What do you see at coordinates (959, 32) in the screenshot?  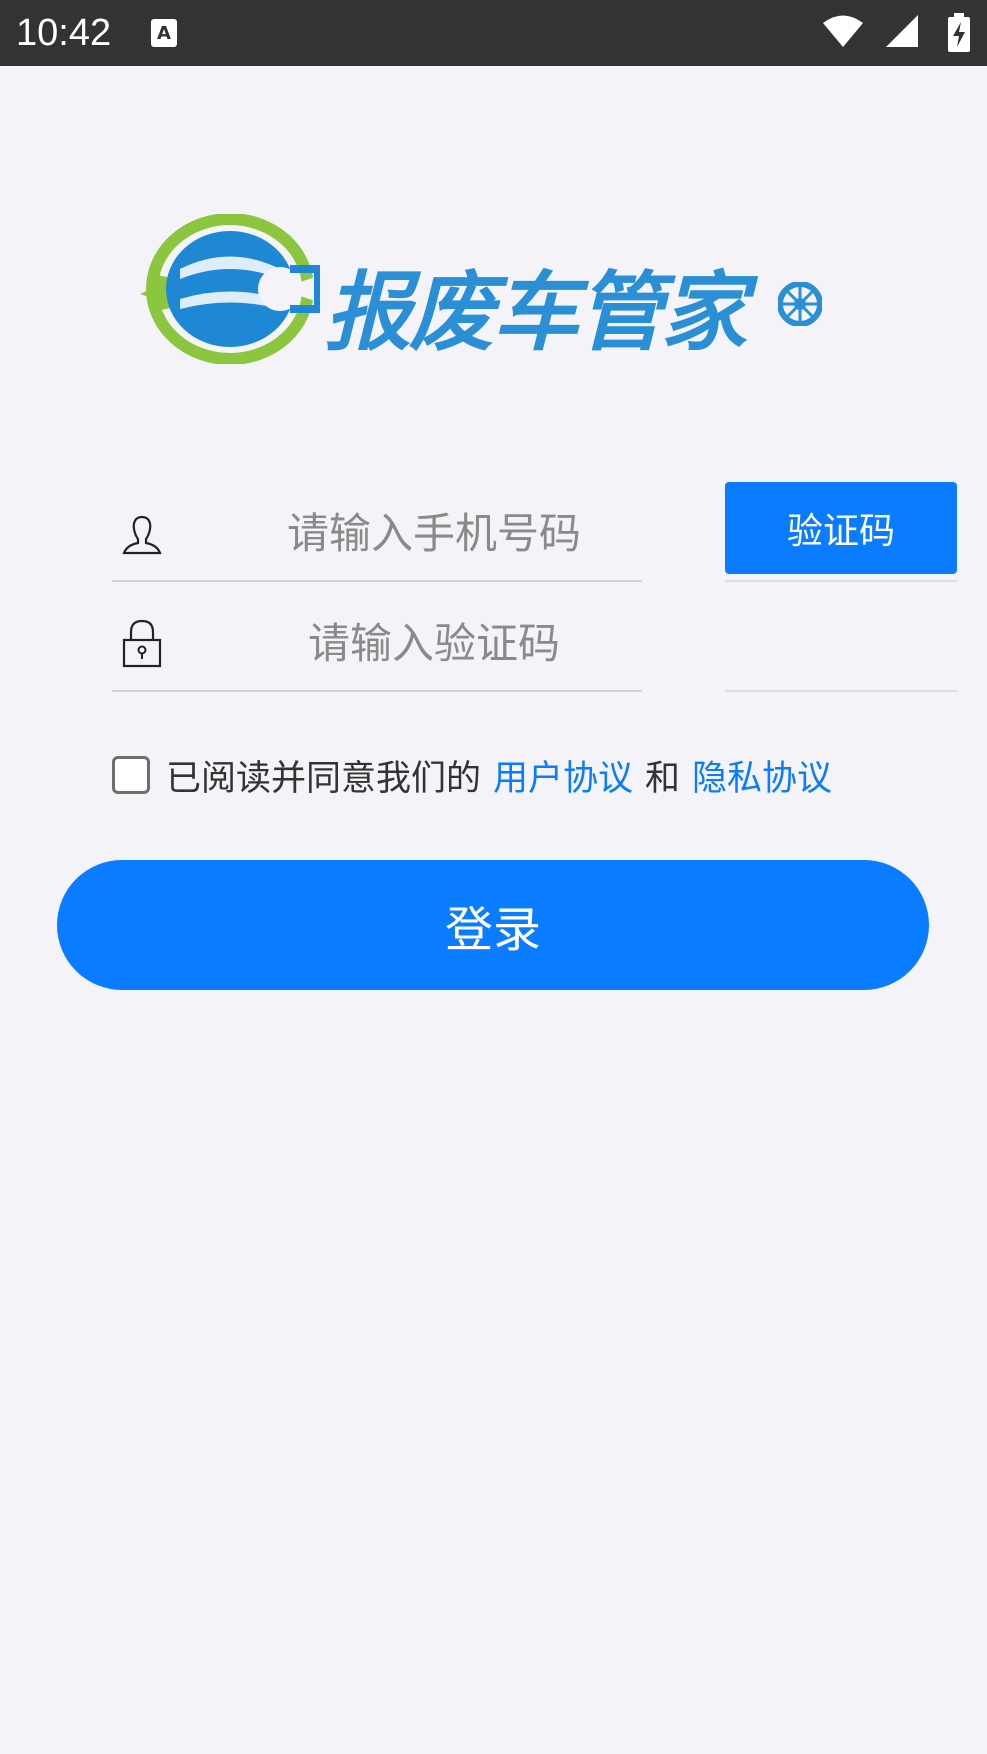 I see `battery-charging-icon` at bounding box center [959, 32].